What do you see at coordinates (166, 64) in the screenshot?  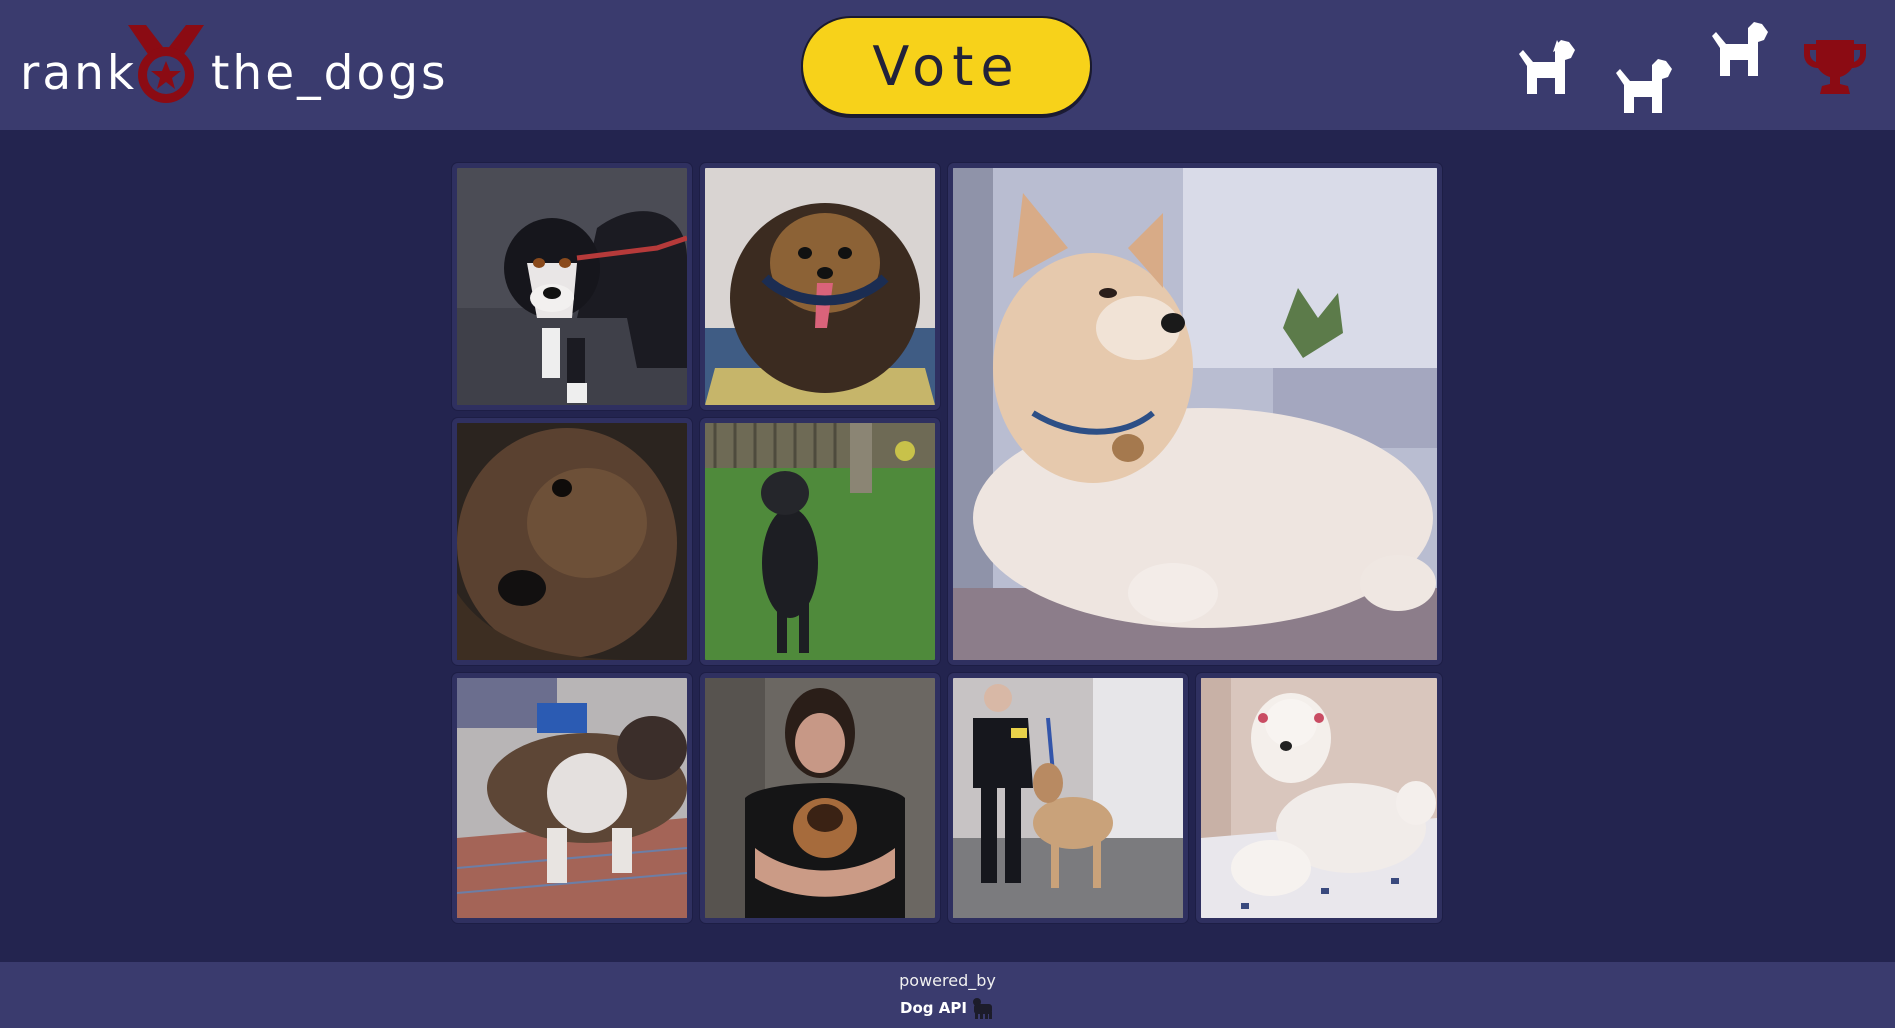 I see `medal-icon` at bounding box center [166, 64].